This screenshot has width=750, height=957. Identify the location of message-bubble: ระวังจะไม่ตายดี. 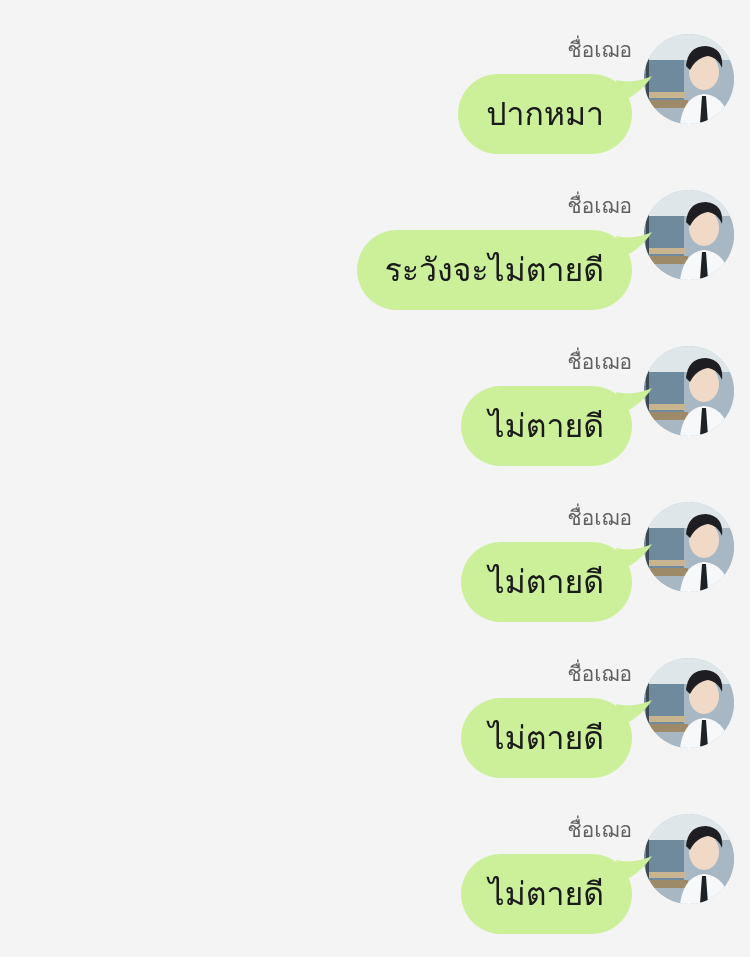
(504, 270).